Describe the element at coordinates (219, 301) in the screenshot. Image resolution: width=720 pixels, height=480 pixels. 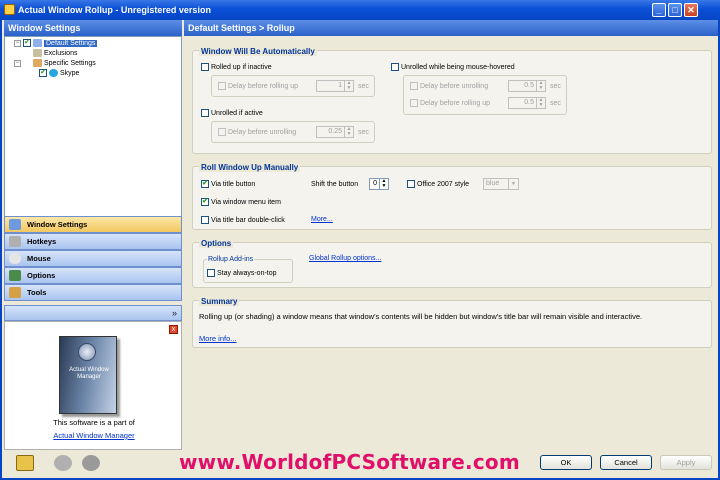
I see `group-title-summary: Summary` at that location.